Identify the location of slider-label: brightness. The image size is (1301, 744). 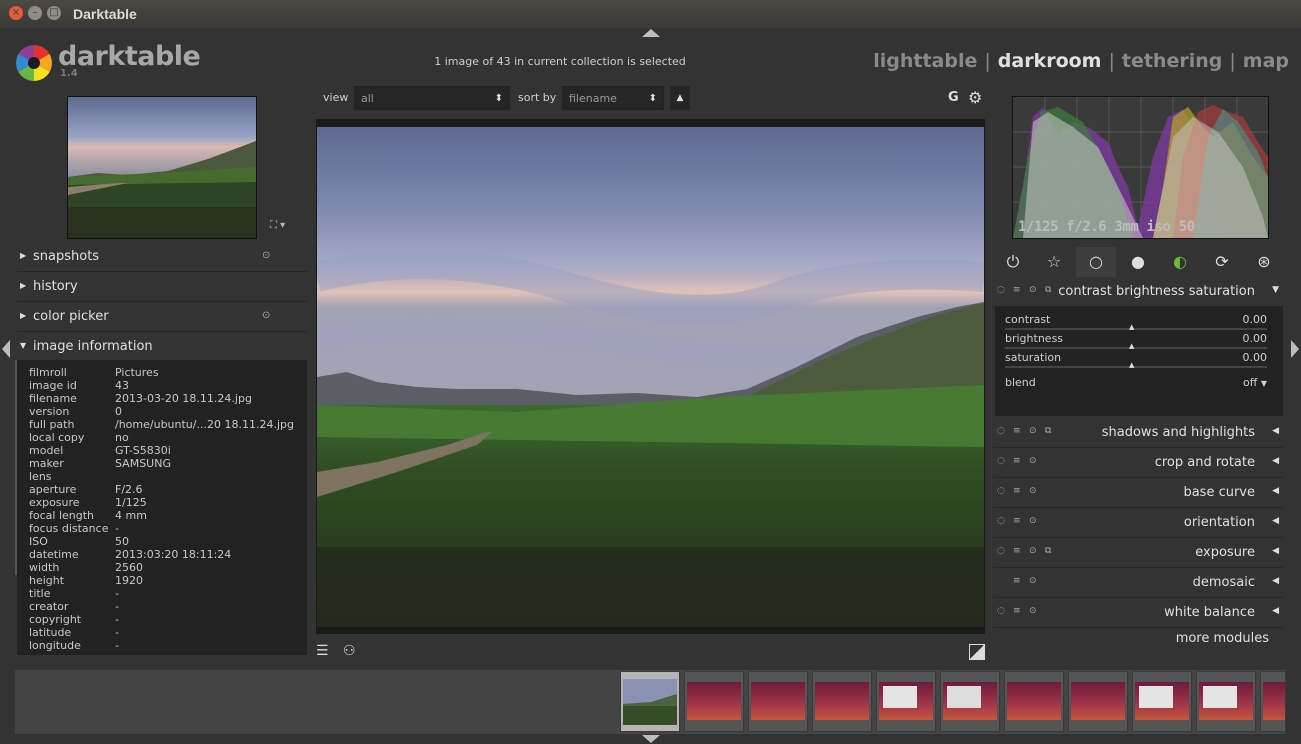
(1034, 338).